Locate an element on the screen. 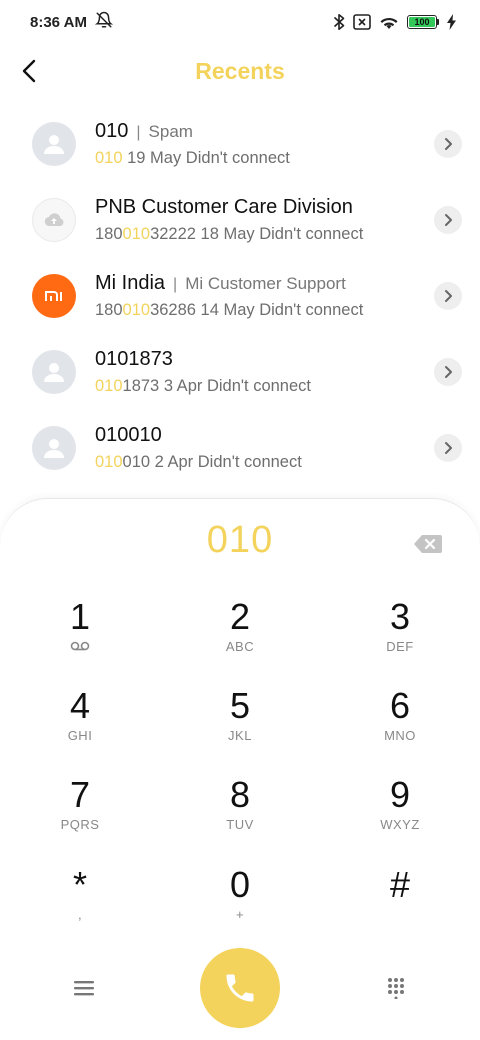  key-letters: MNO is located at coordinates (400, 735).